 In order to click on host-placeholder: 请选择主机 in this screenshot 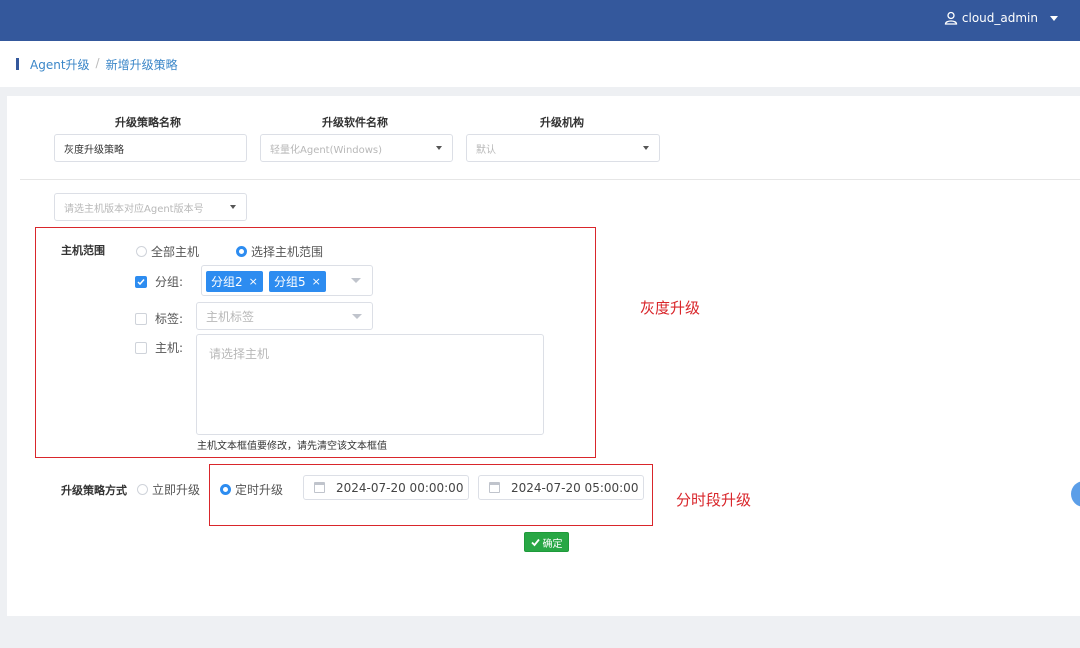, I will do `click(239, 354)`.